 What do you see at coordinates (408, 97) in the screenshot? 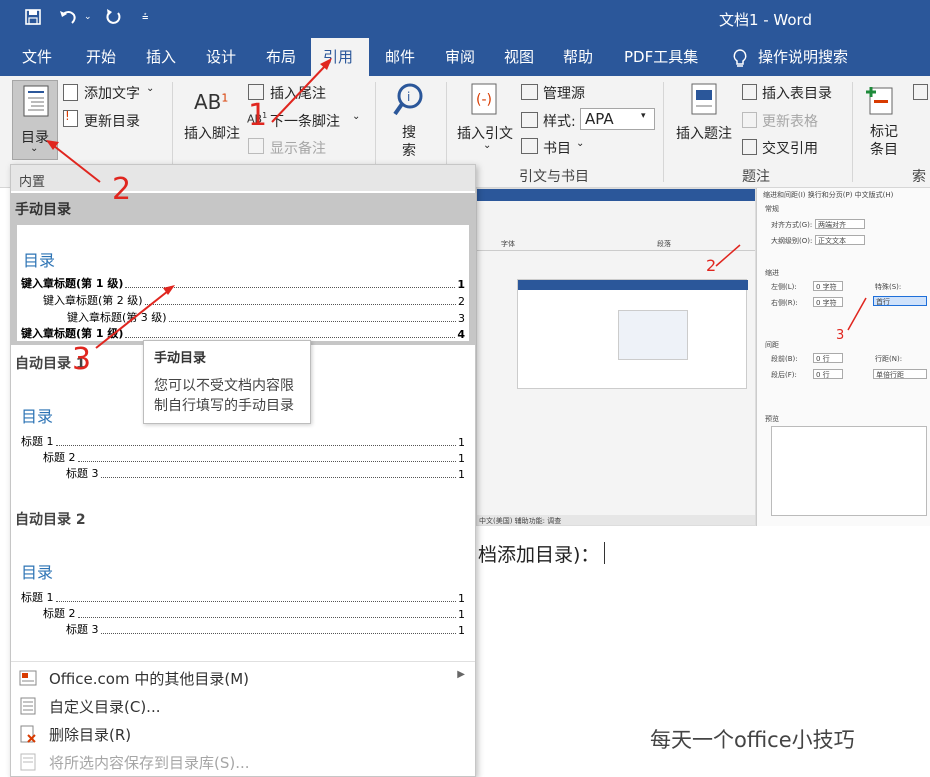
I see `svg-text: i` at bounding box center [408, 97].